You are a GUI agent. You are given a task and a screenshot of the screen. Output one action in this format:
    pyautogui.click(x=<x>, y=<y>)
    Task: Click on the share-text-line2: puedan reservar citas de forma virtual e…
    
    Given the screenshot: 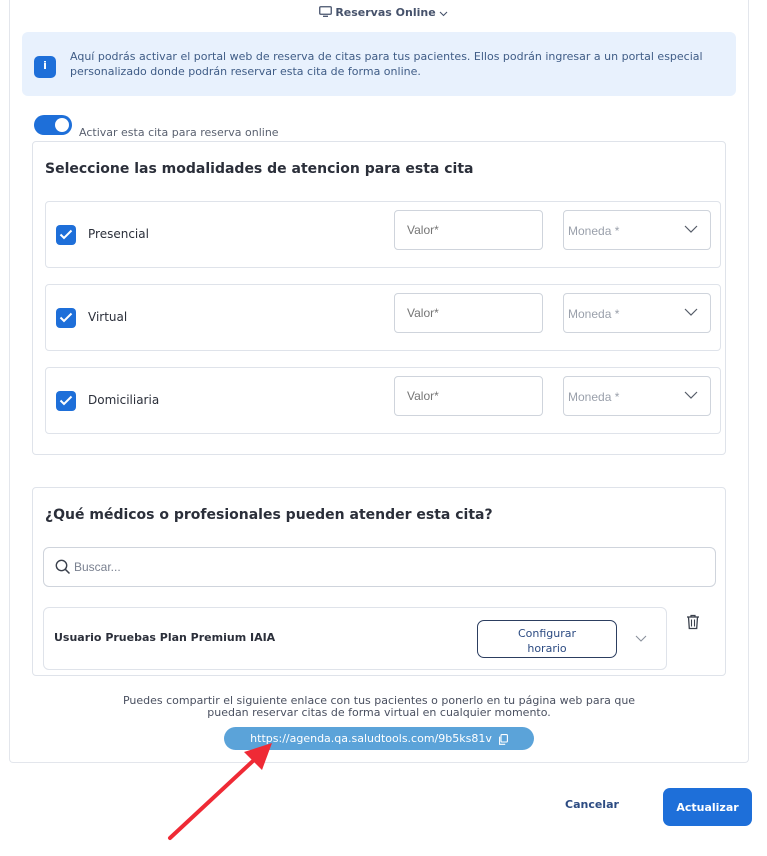 What is the action you would take?
    pyautogui.click(x=379, y=712)
    